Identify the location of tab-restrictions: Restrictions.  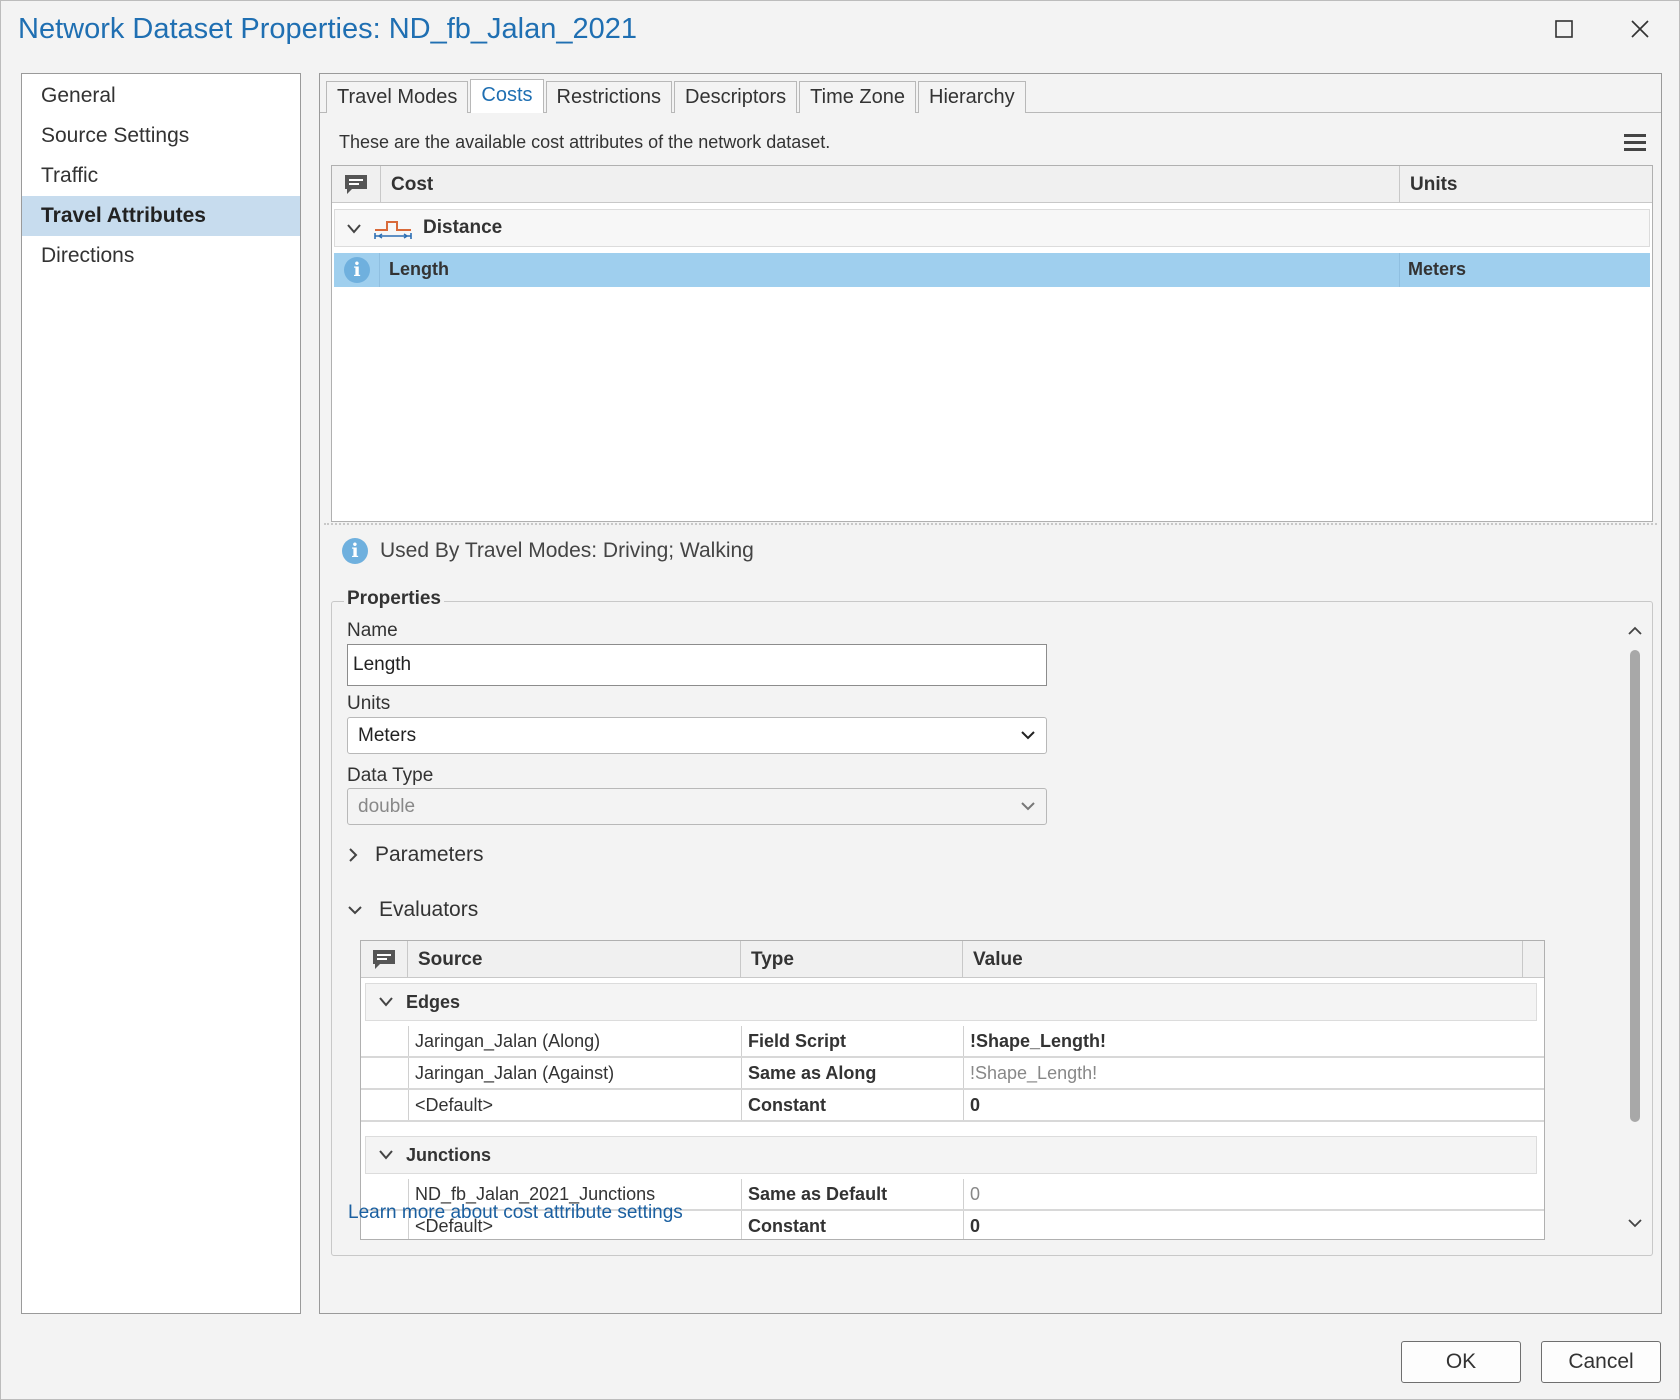
(609, 97).